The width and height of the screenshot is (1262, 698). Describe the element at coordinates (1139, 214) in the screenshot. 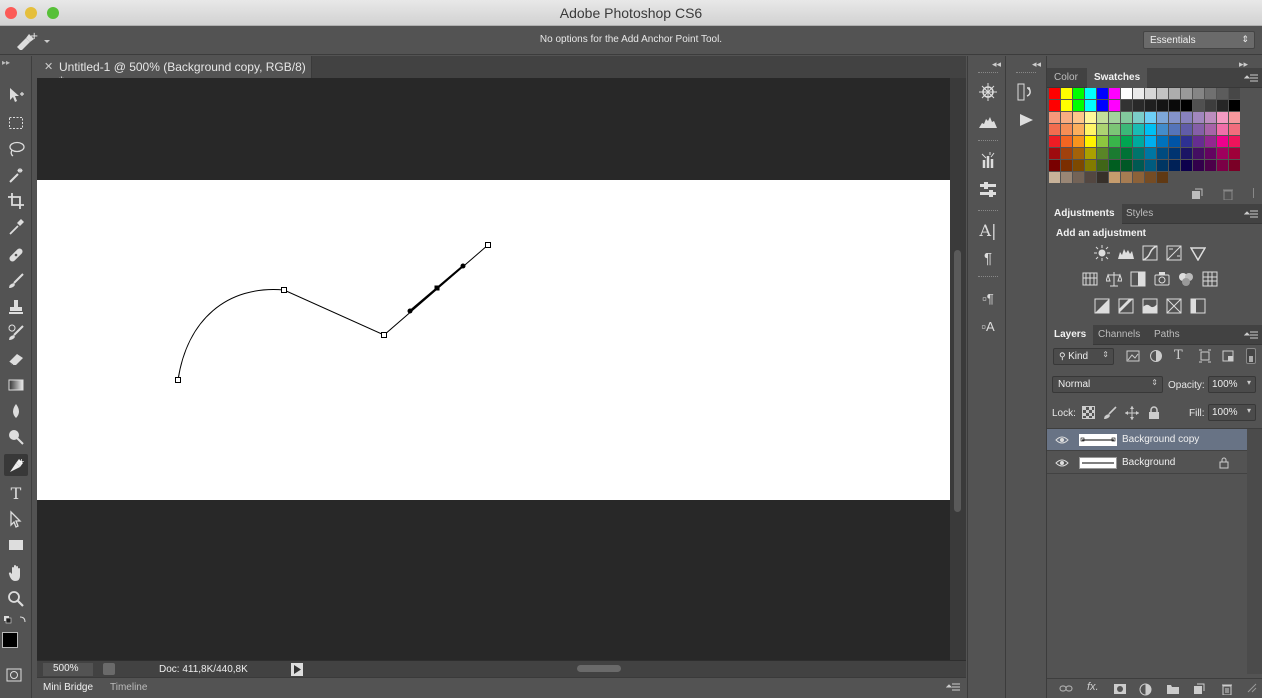

I see `tab-styles: Styles` at that location.